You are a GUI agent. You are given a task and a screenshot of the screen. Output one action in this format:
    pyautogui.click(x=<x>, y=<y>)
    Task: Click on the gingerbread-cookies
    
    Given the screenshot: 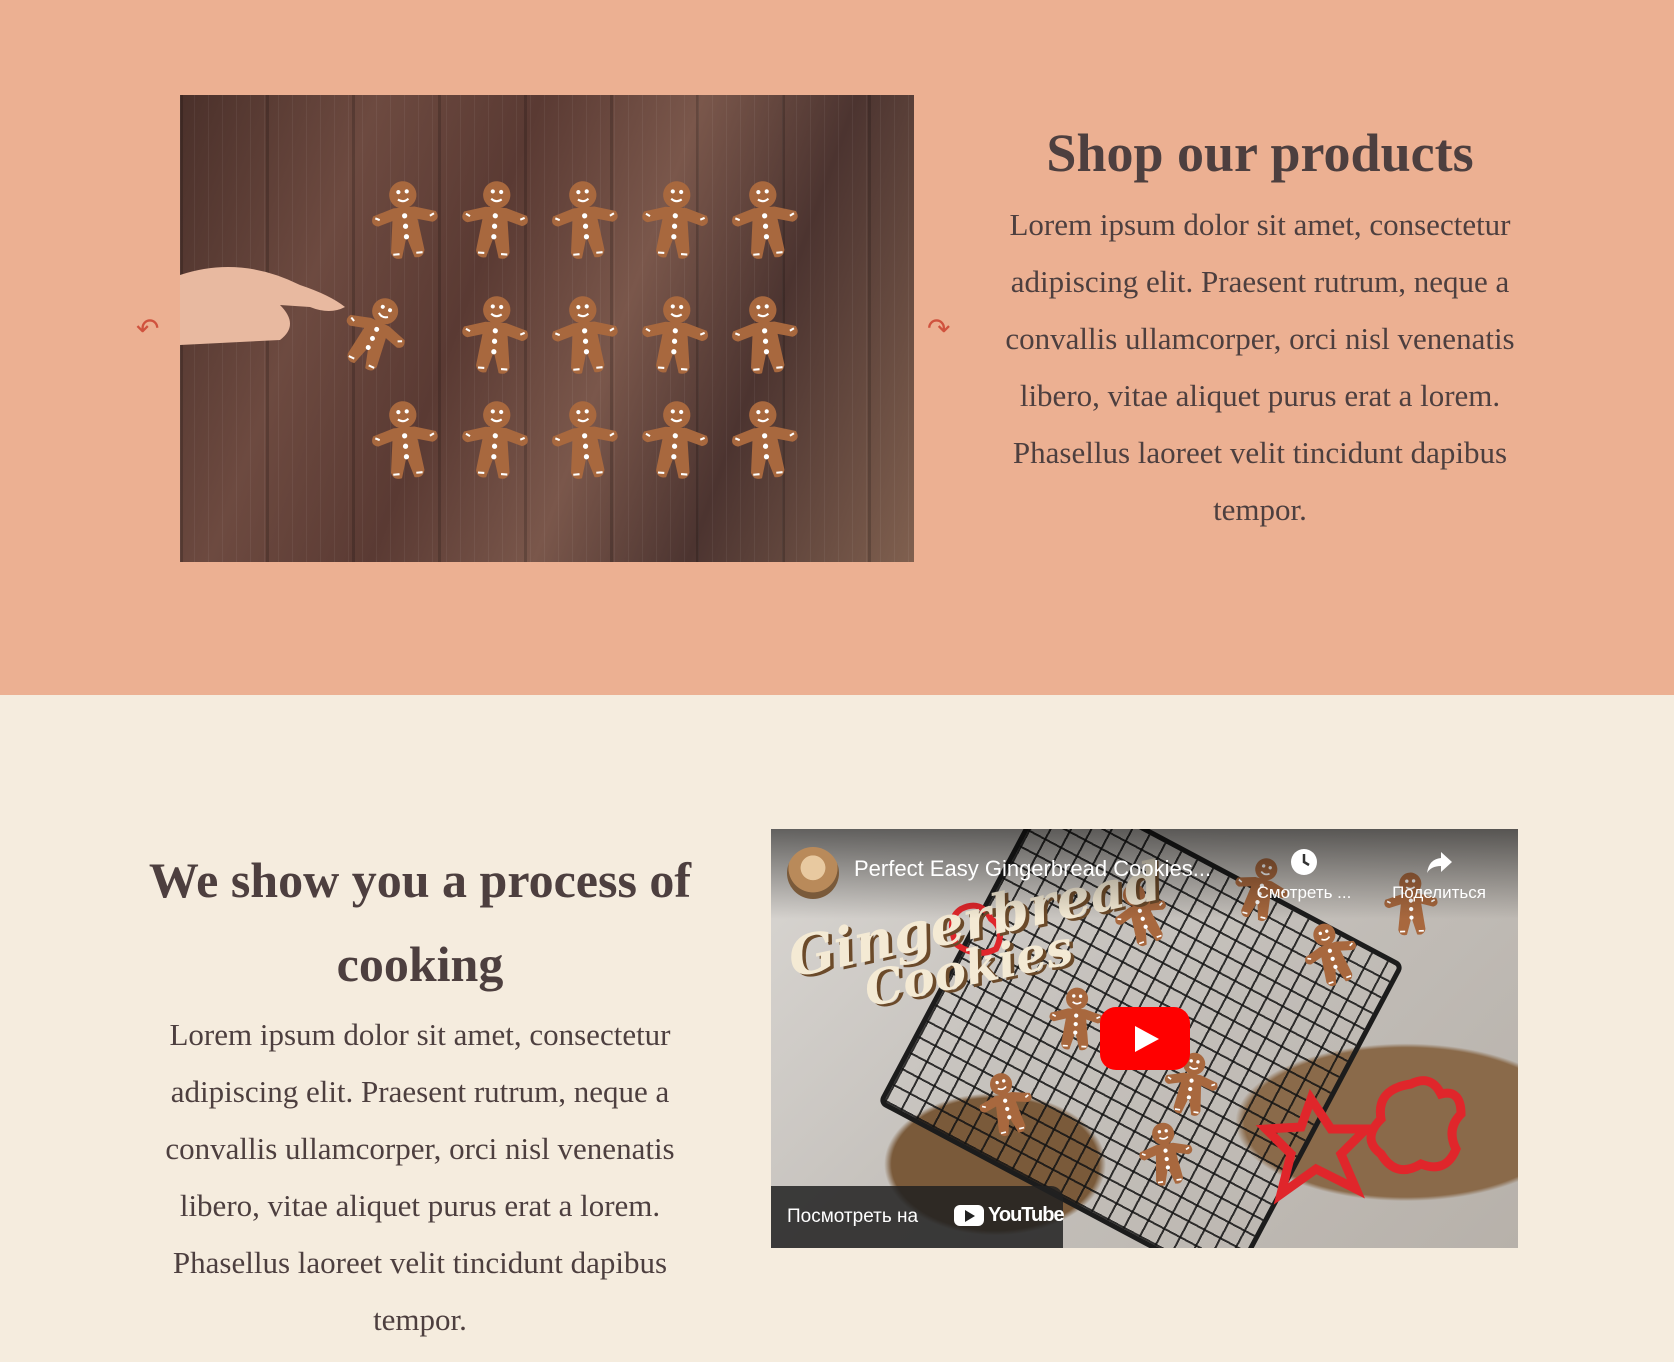 What is the action you would take?
    pyautogui.click(x=572, y=330)
    